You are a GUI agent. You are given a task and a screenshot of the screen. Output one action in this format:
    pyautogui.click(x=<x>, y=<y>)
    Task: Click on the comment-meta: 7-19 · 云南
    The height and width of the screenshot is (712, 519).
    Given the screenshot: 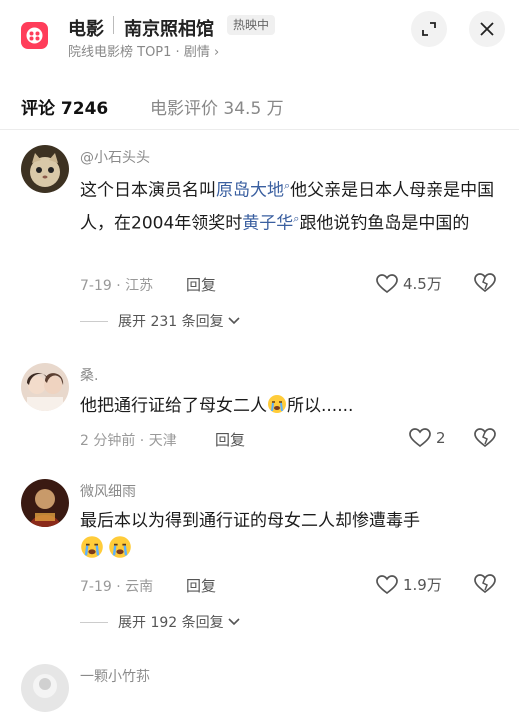 What is the action you would take?
    pyautogui.click(x=117, y=587)
    